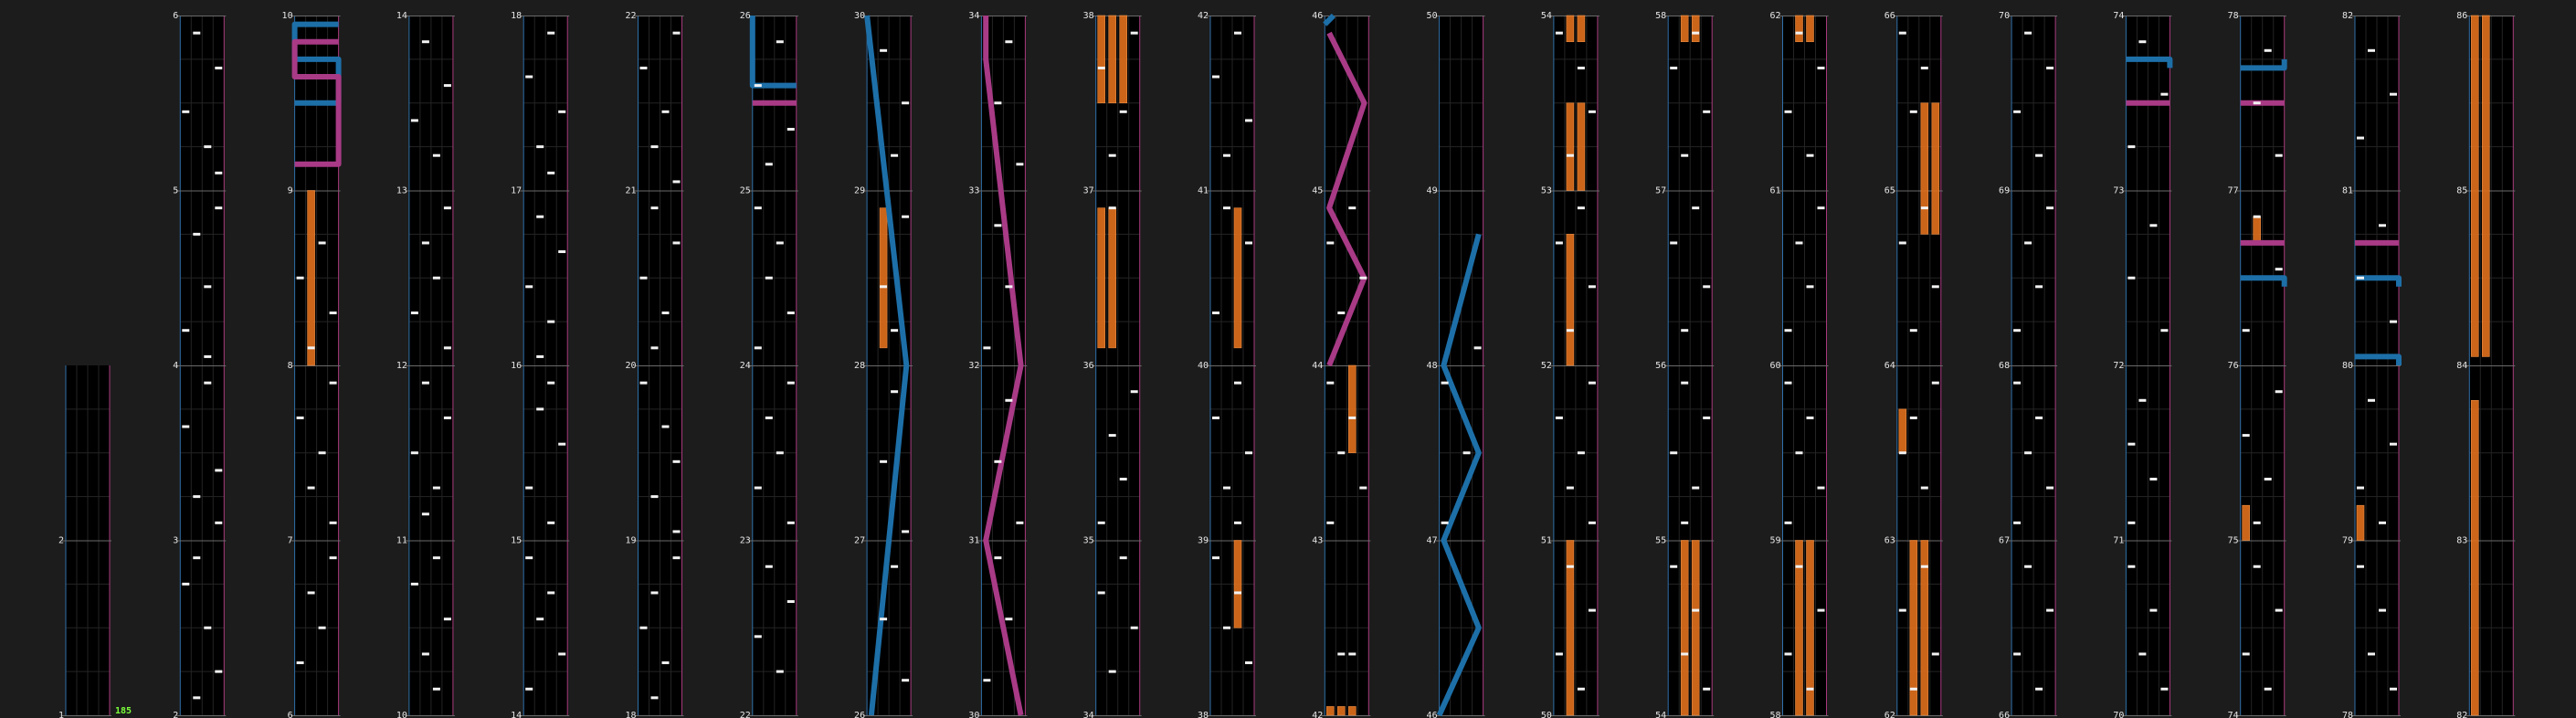  I want to click on measure-number: 73, so click(2119, 191).